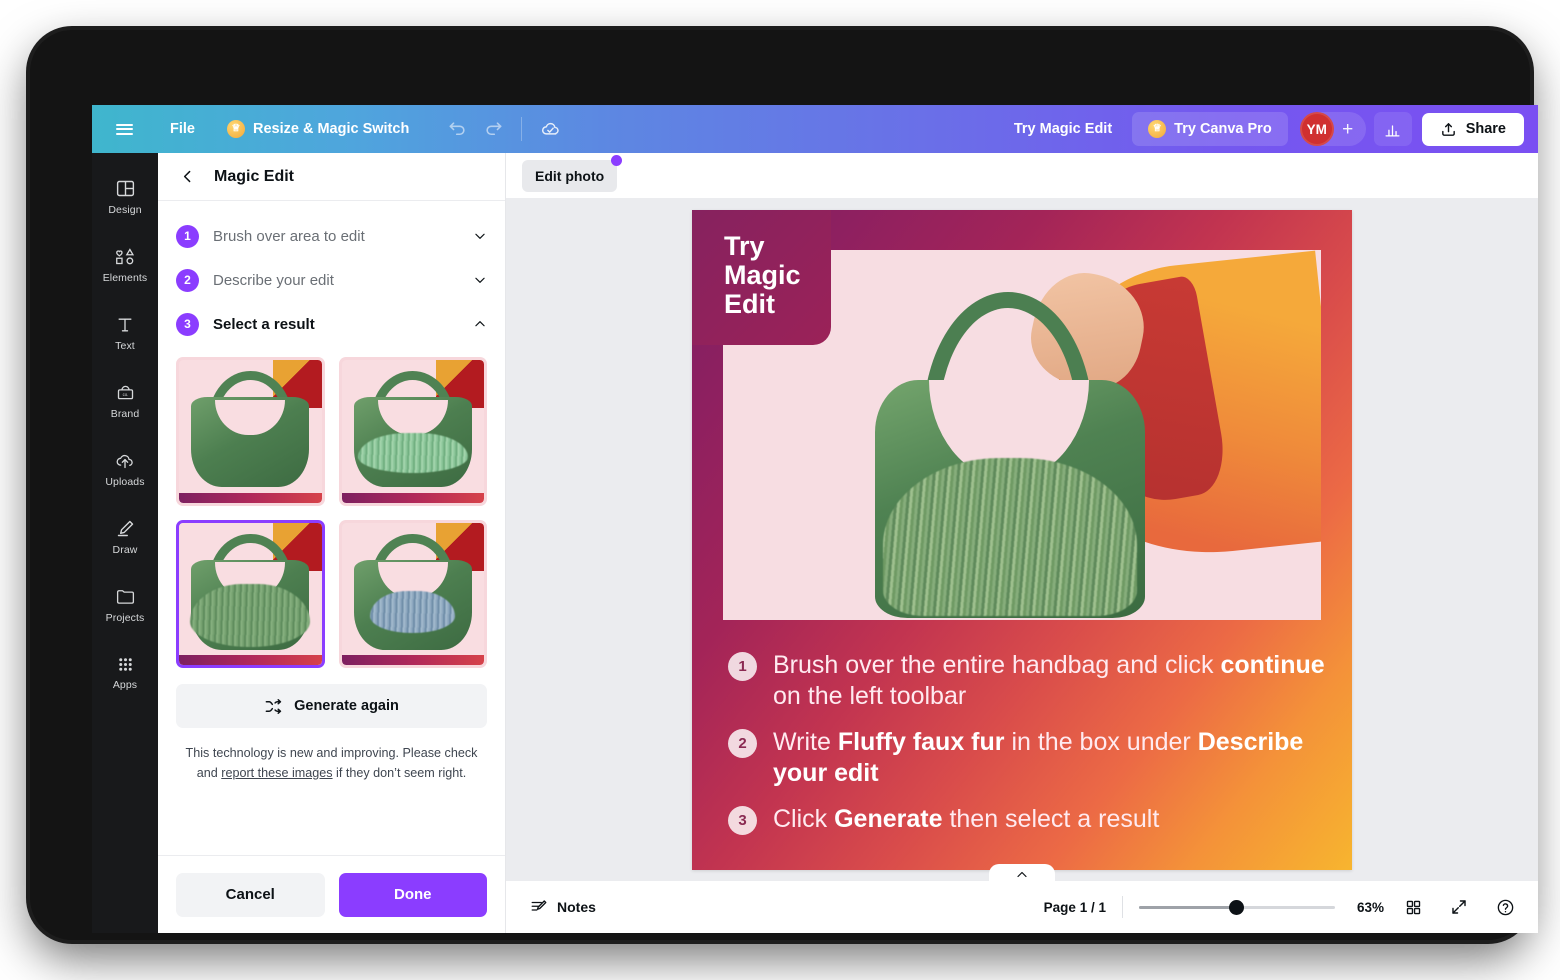 This screenshot has height=980, width=1560. I want to click on done-button: Done, so click(412, 894).